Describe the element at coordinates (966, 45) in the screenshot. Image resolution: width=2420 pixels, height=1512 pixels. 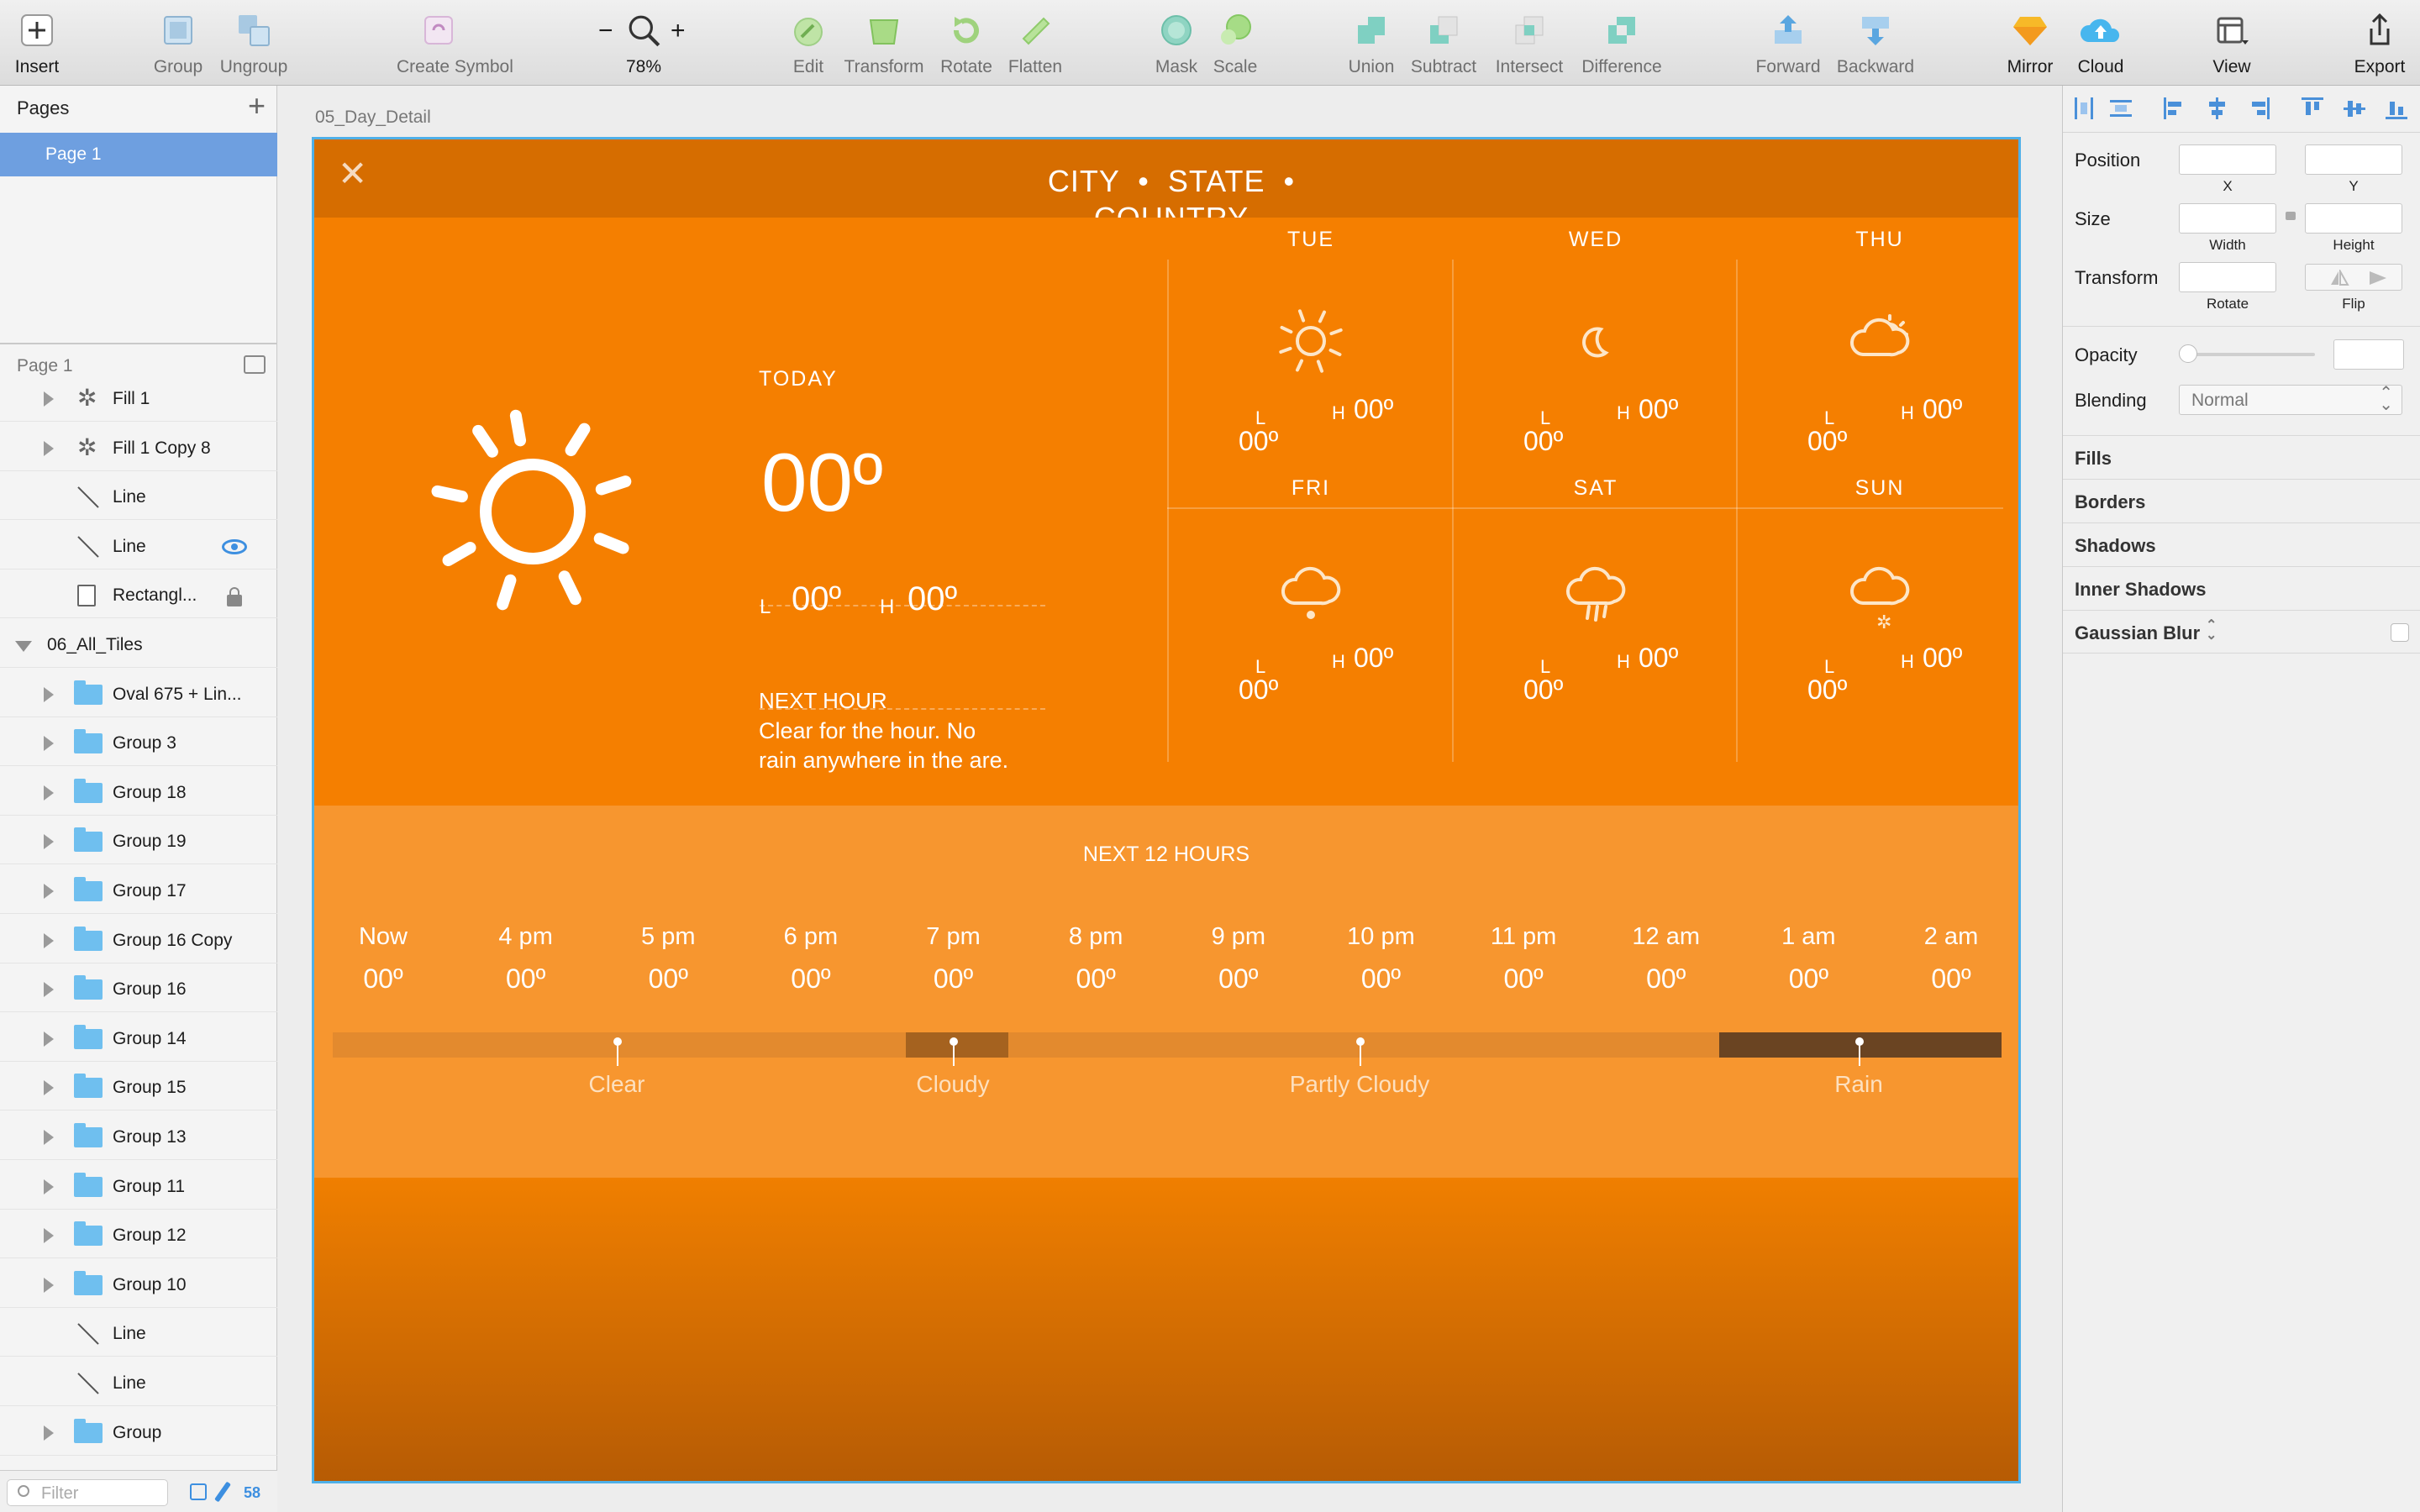
I see `rotate-button: Rotate` at that location.